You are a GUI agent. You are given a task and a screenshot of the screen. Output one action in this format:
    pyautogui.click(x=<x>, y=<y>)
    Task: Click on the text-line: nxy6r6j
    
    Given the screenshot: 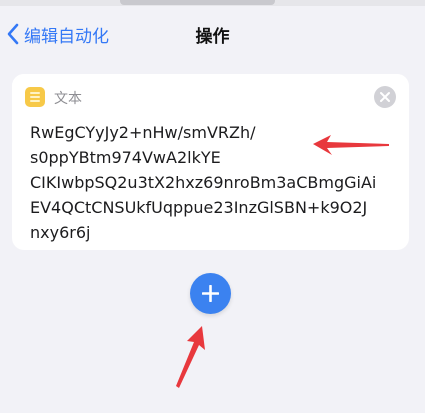 What is the action you would take?
    pyautogui.click(x=60, y=232)
    